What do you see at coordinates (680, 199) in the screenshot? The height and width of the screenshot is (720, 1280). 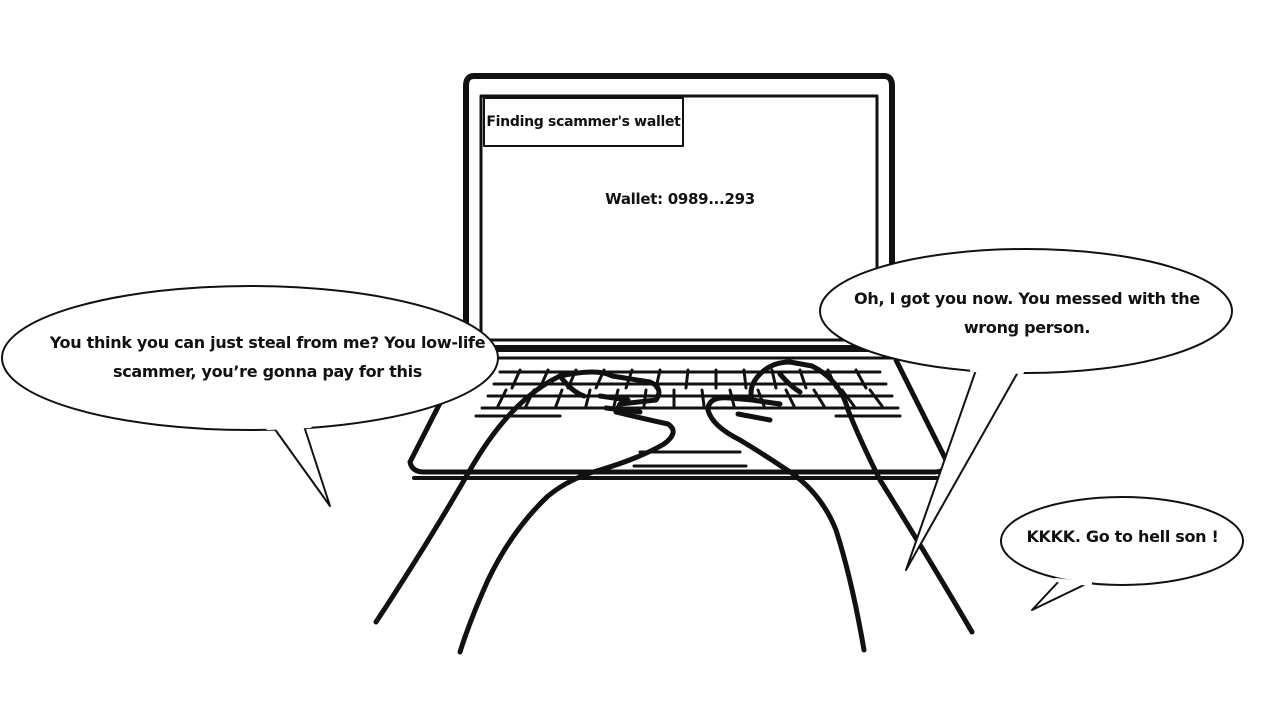 I see `wallet-address-text: Wallet: 0989...293` at bounding box center [680, 199].